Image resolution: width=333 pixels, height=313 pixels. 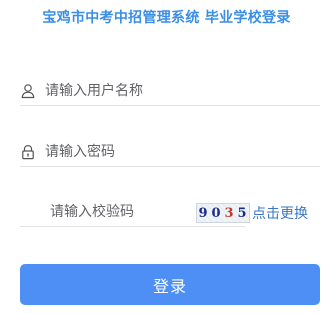 What do you see at coordinates (175, 152) in the screenshot?
I see `password-input` at bounding box center [175, 152].